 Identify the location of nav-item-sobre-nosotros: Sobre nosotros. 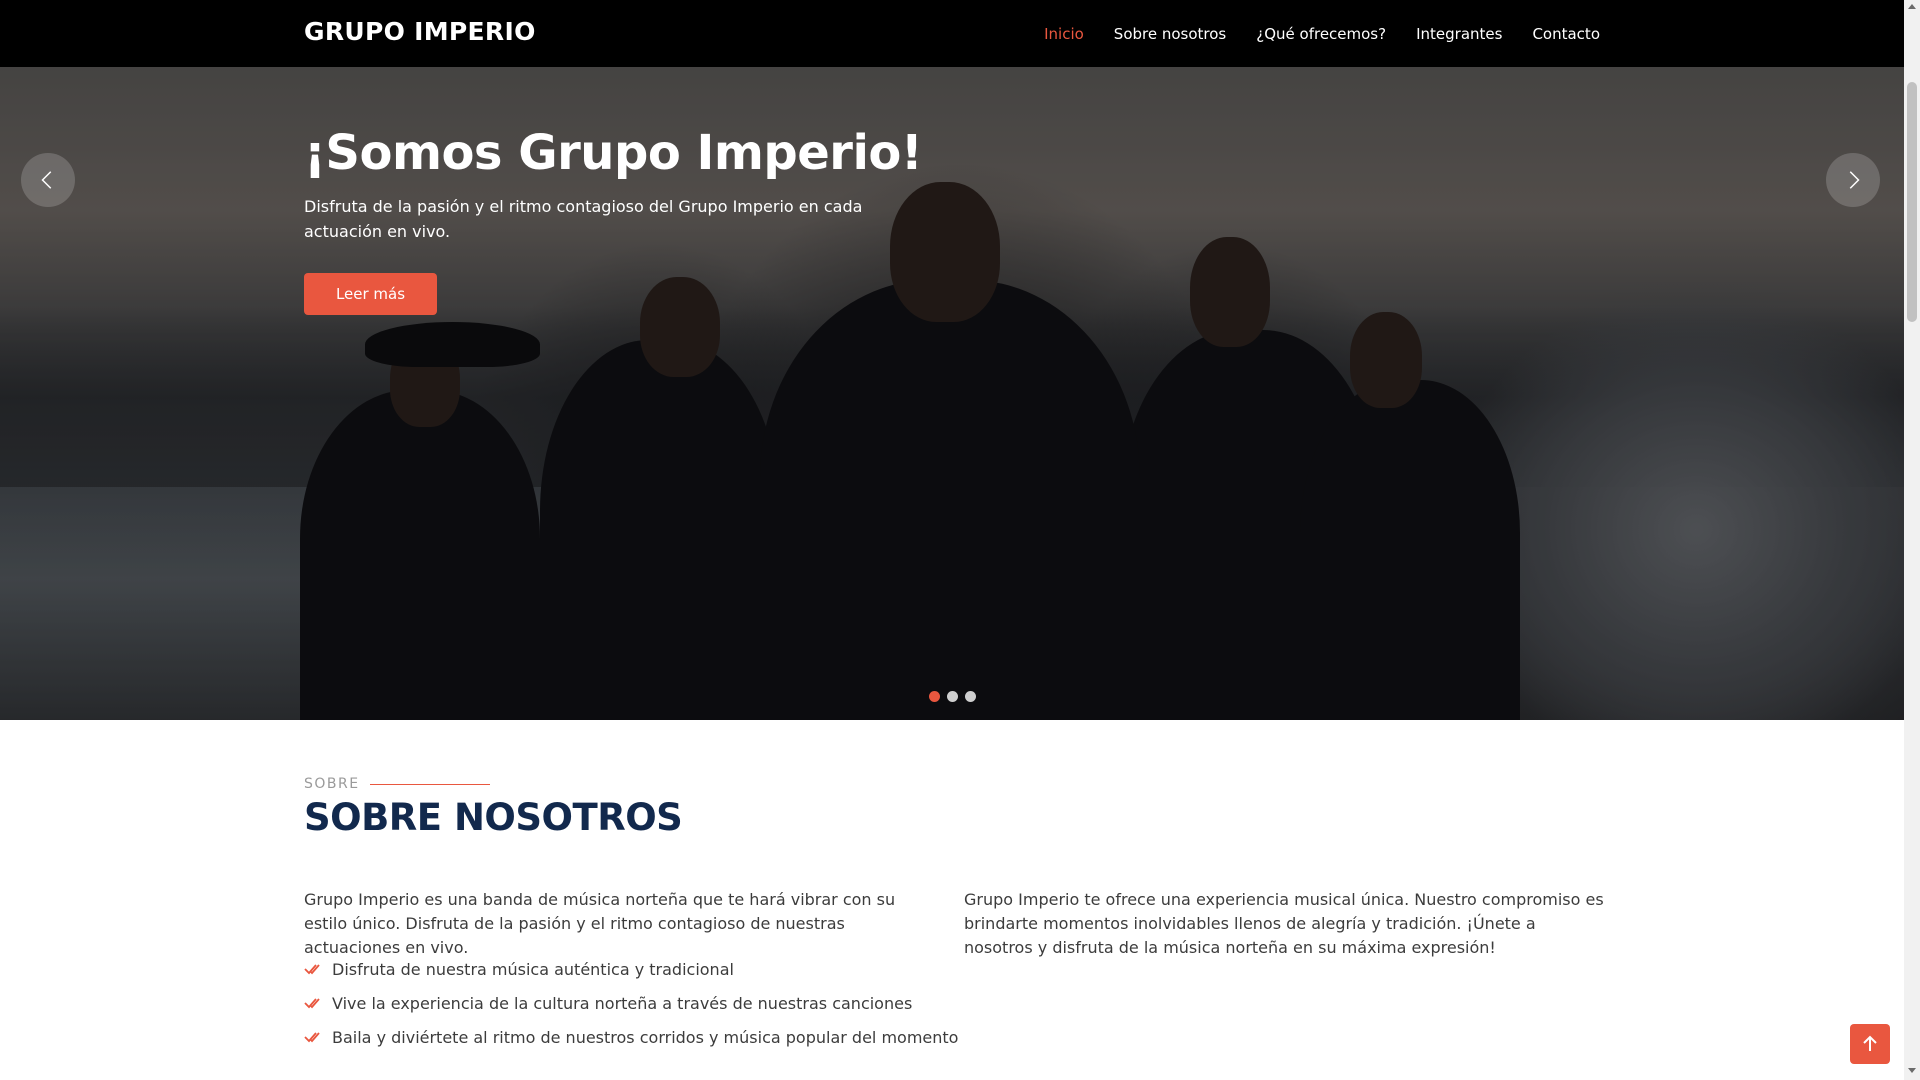
(1170, 34).